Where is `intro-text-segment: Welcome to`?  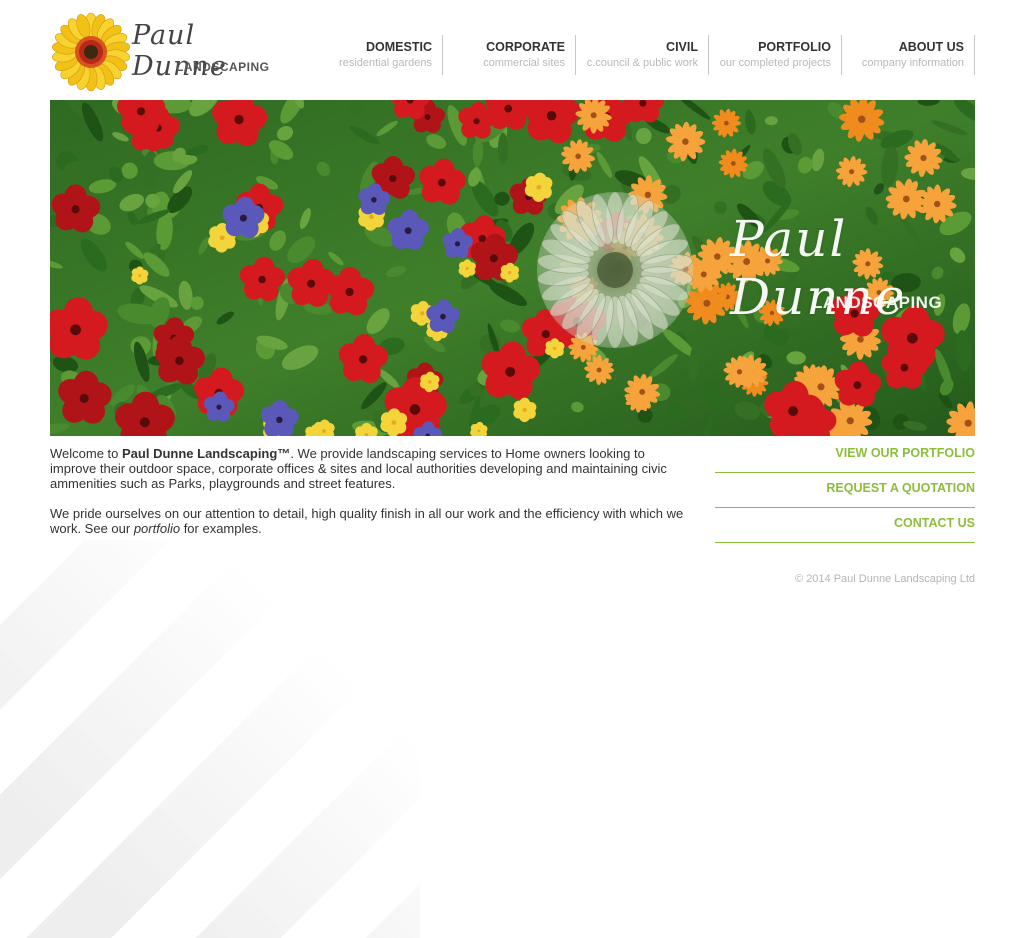 intro-text-segment: Welcome to is located at coordinates (86, 453).